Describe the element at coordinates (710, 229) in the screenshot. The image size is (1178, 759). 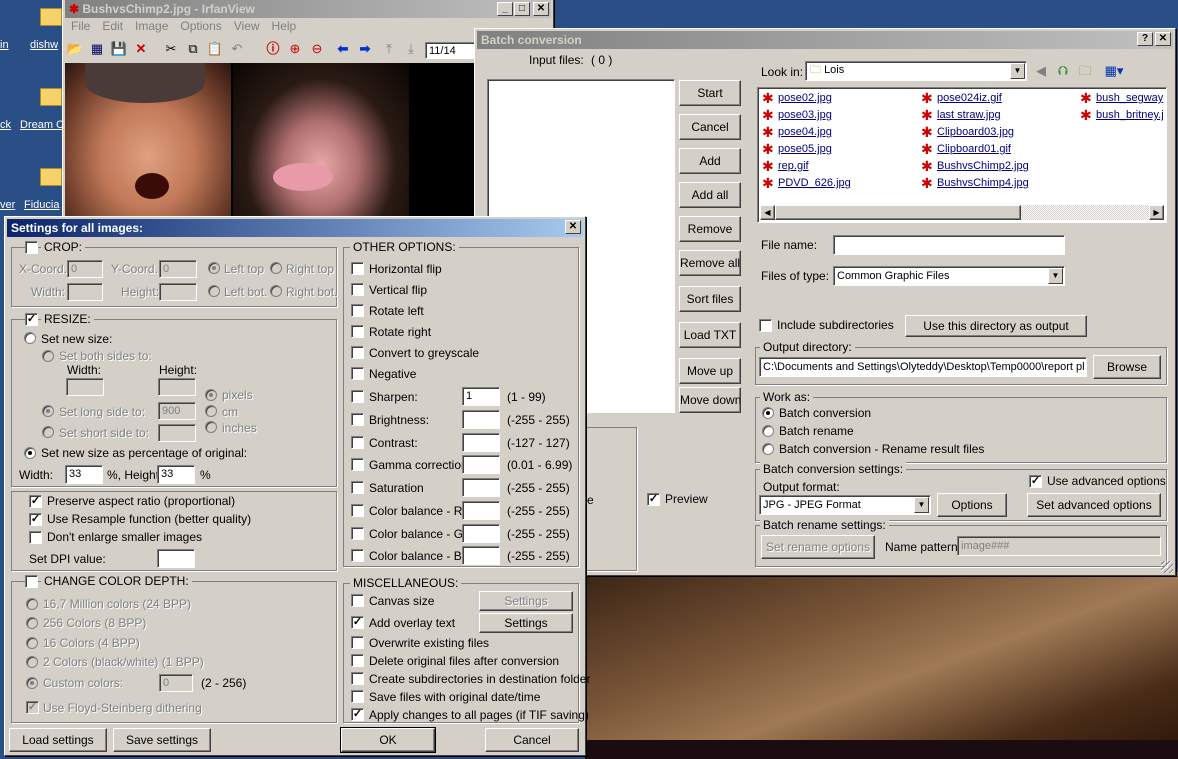
I see `remove-button: Remove` at that location.